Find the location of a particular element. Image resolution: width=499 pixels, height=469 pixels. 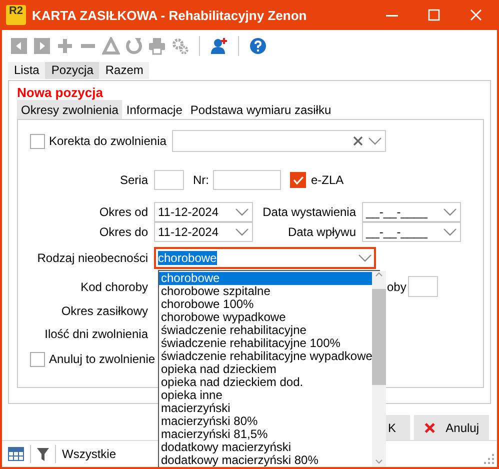

scrollbar is located at coordinates (379, 369).